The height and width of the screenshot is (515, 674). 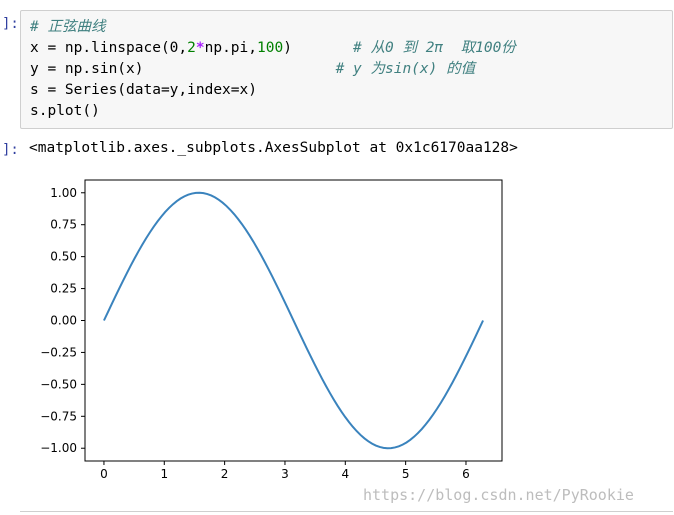 I want to click on y-tick-label: 0.00, so click(x=63, y=321).